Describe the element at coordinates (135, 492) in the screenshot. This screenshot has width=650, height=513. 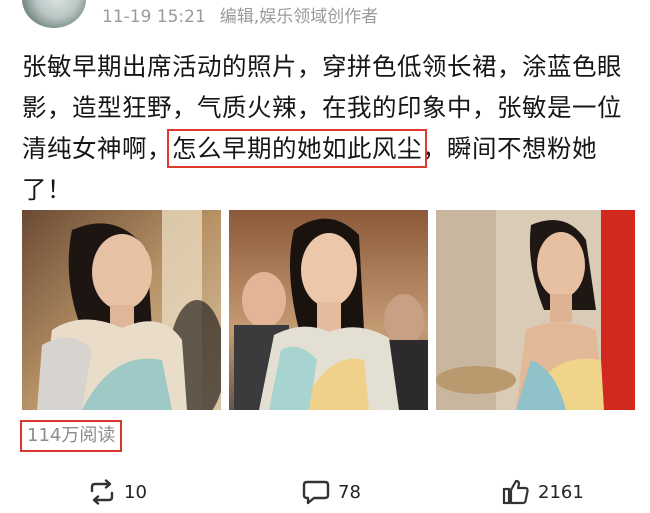
I see `repost-count: 10` at that location.